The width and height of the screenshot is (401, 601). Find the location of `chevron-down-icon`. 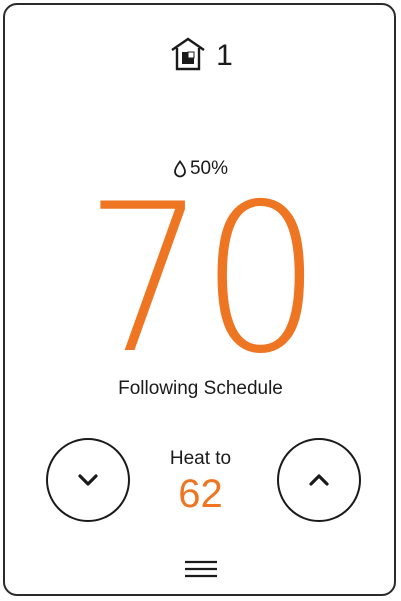

chevron-down-icon is located at coordinates (88, 480).